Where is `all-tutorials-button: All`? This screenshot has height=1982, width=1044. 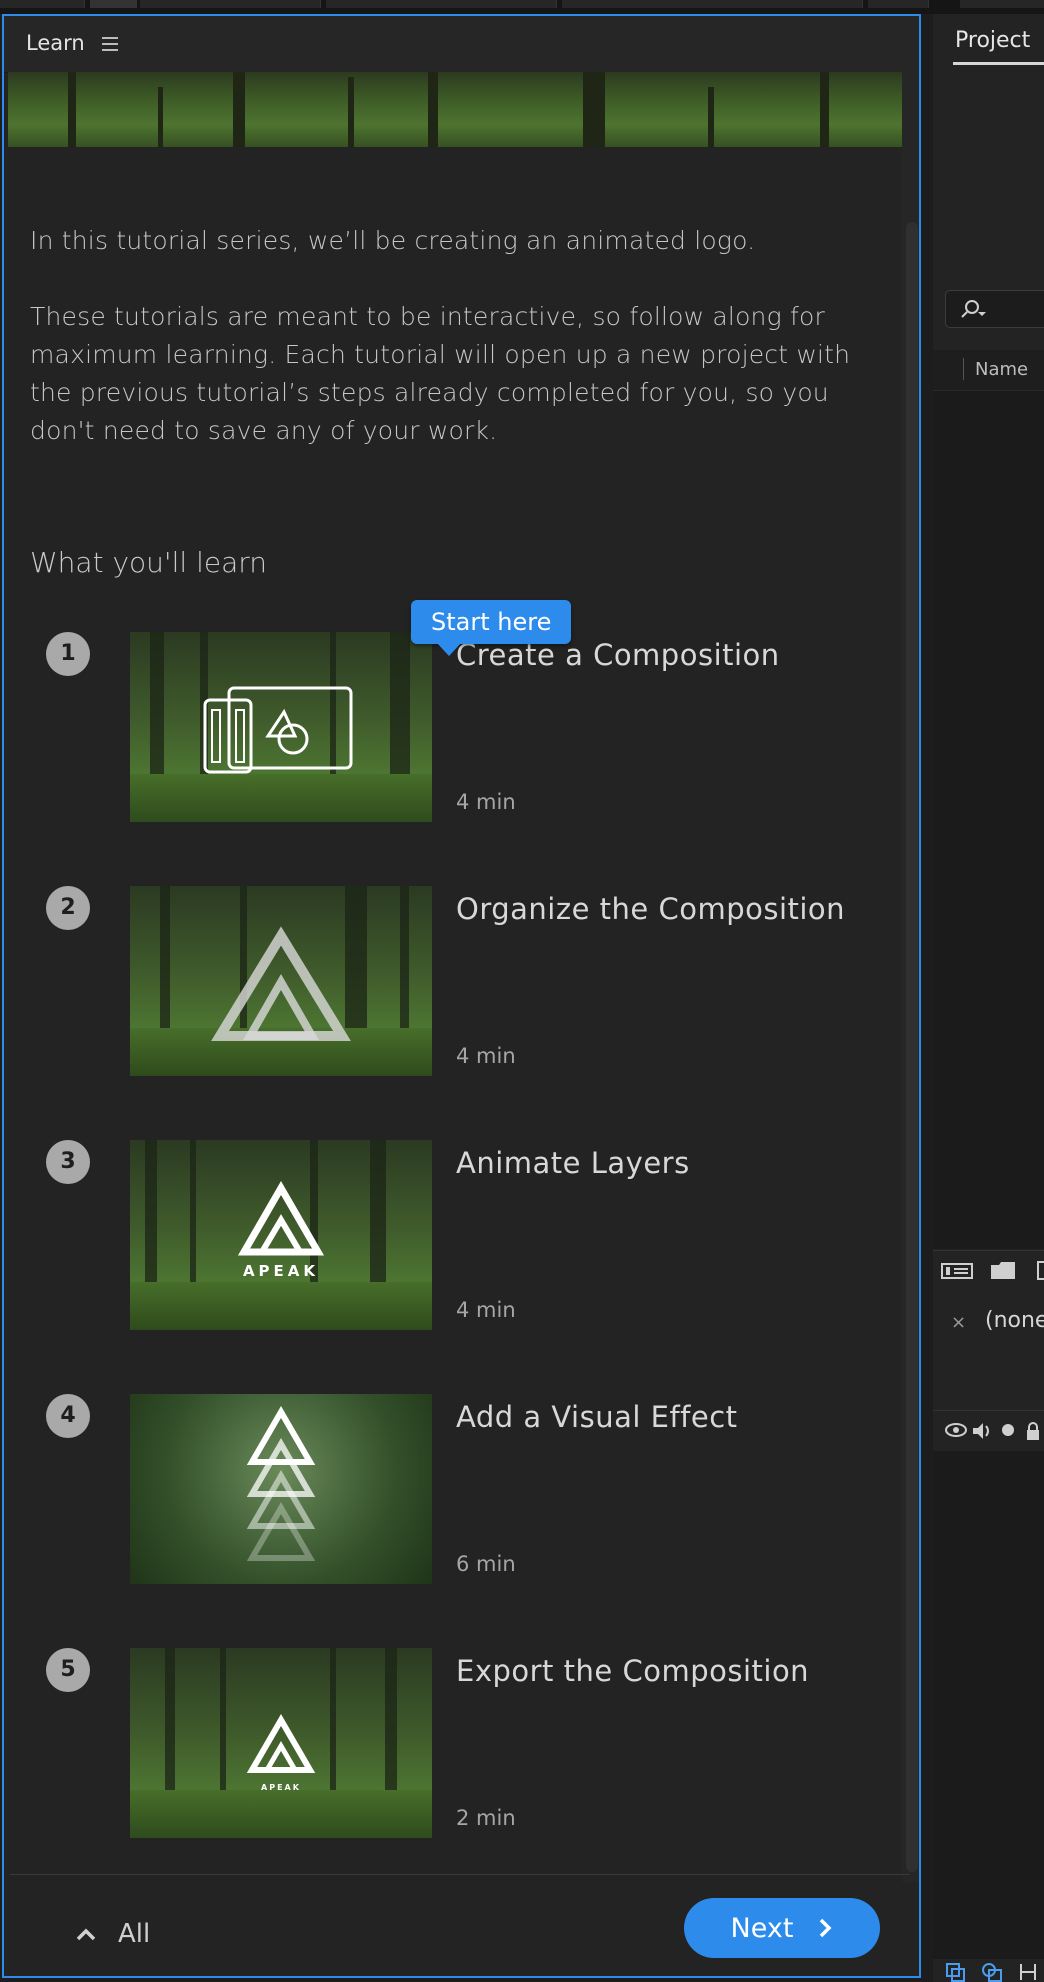 all-tutorials-button: All is located at coordinates (112, 1934).